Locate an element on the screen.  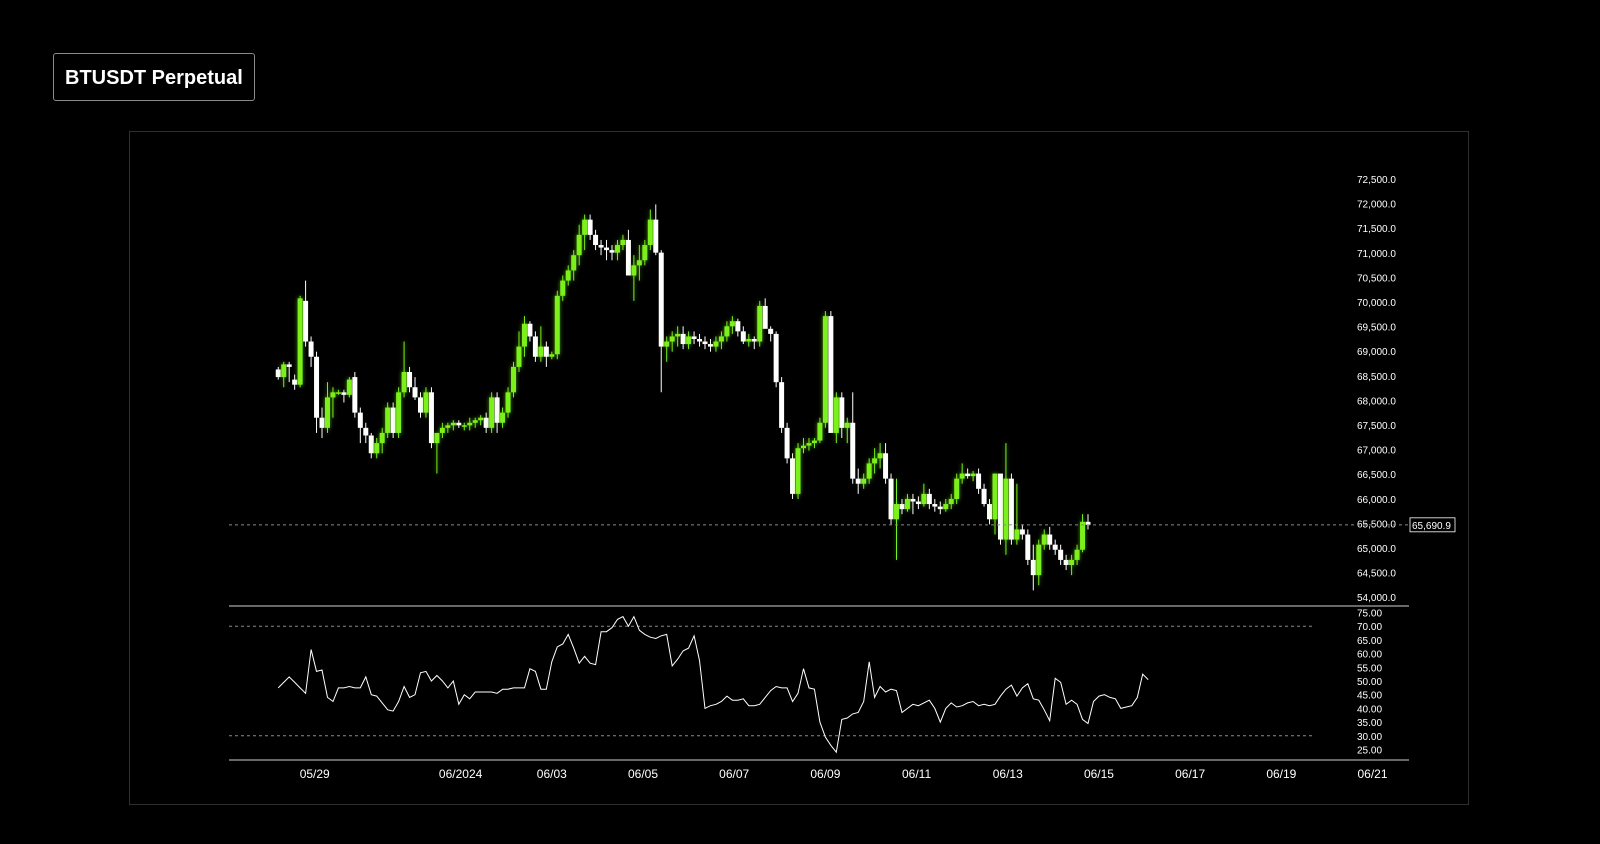
oscillator-axis-tick: 50.00 is located at coordinates (1369, 682).